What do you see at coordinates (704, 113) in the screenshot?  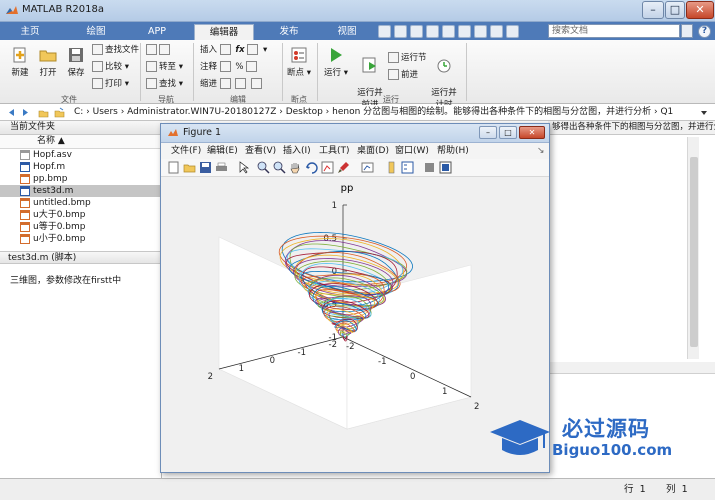 I see `chevron-down-icon` at bounding box center [704, 113].